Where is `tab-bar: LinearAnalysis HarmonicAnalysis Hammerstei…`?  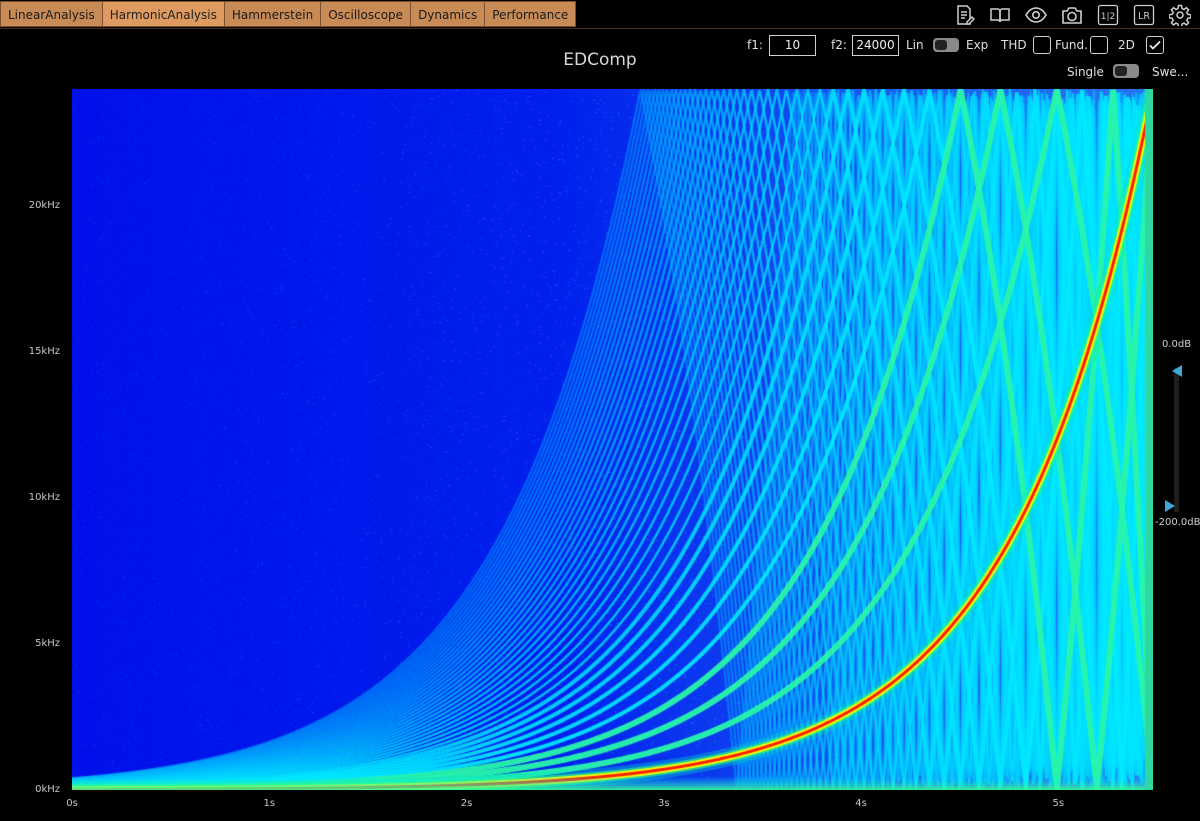
tab-bar: LinearAnalysis HarmonicAnalysis Hammerstei… is located at coordinates (288, 14).